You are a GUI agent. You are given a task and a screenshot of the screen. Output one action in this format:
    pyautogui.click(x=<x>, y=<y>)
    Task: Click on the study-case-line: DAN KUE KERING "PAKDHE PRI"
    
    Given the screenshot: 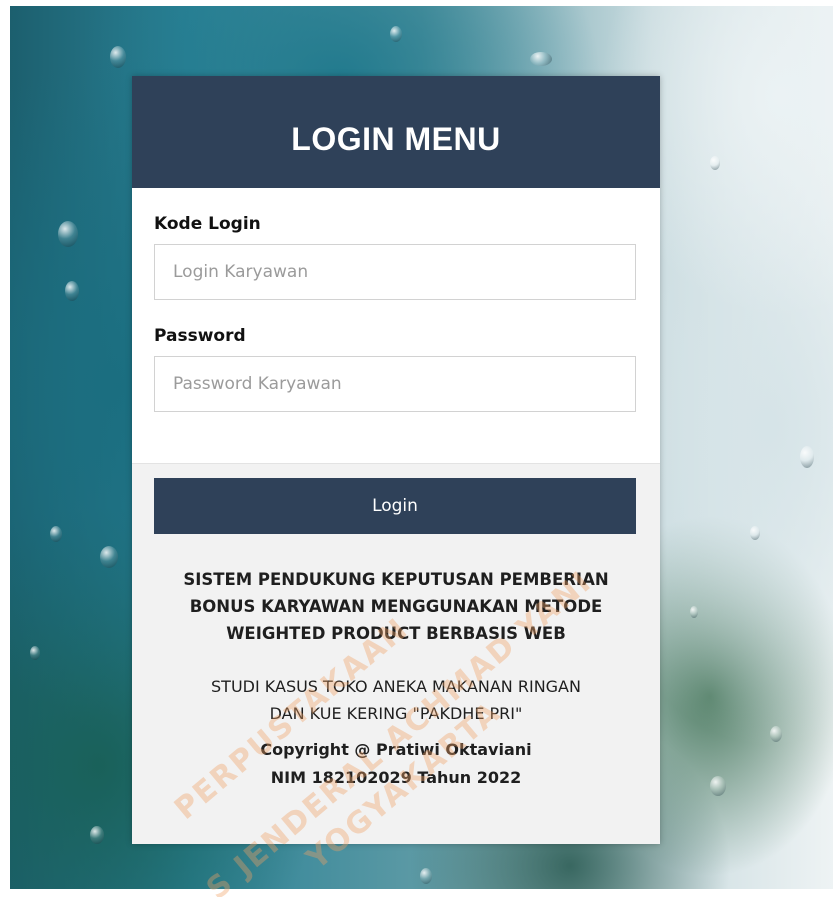 What is the action you would take?
    pyautogui.click(x=396, y=713)
    